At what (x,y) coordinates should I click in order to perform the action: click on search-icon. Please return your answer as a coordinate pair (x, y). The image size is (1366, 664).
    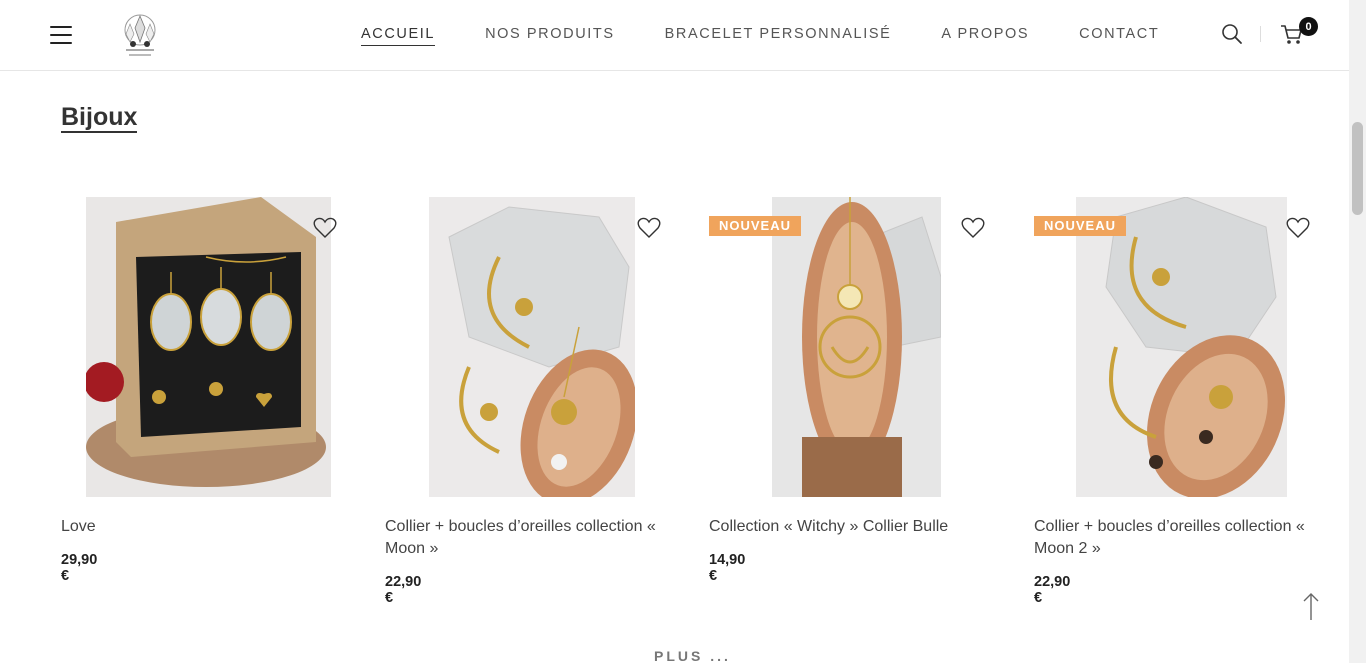
    Looking at the image, I should click on (1232, 34).